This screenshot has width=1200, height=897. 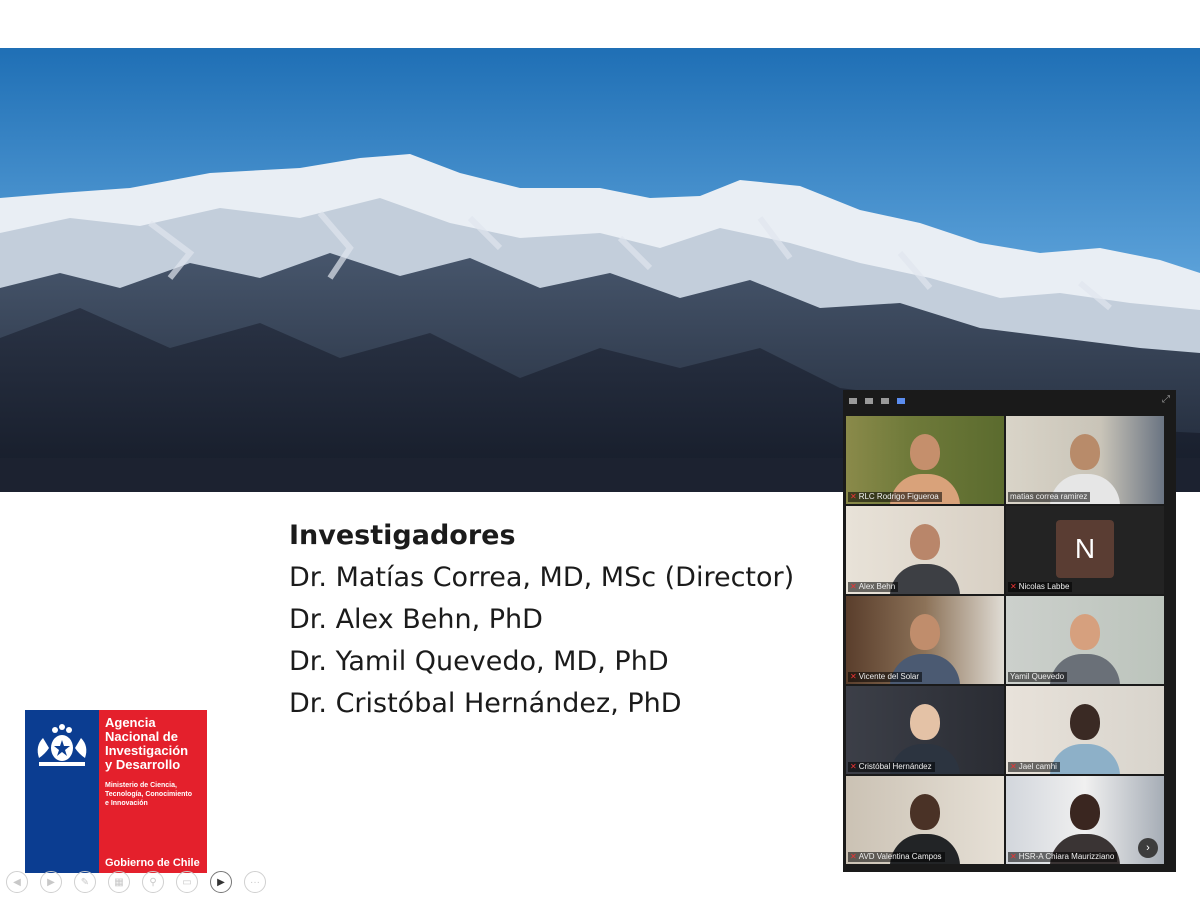 I want to click on participant-name: Yamil Quevedo, so click(x=1037, y=676).